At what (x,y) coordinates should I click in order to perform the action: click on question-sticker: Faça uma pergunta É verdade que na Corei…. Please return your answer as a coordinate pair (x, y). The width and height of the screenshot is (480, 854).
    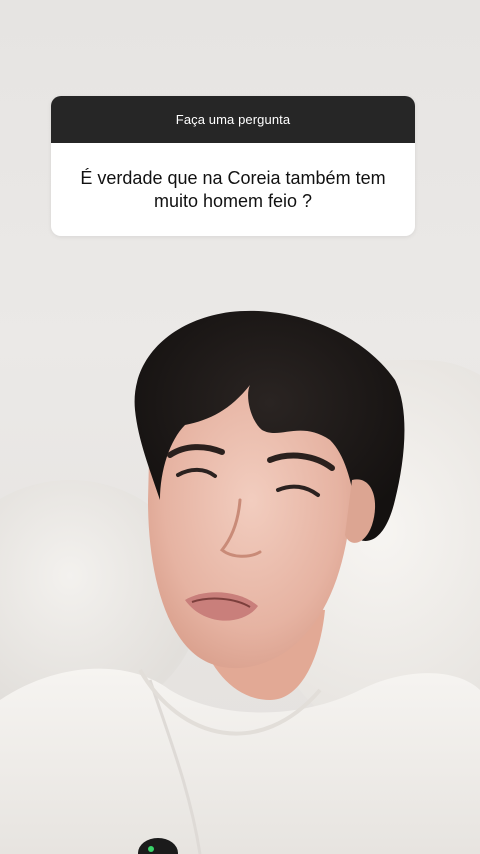
    Looking at the image, I should click on (233, 166).